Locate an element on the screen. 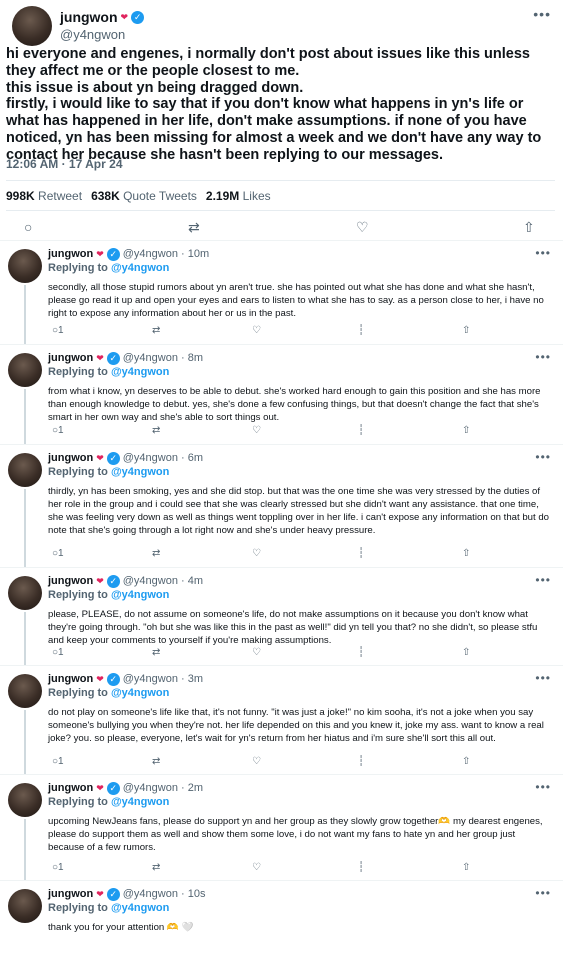 The height and width of the screenshot is (960, 563). handle-time: @y4ngwon · 8m is located at coordinates (163, 358).